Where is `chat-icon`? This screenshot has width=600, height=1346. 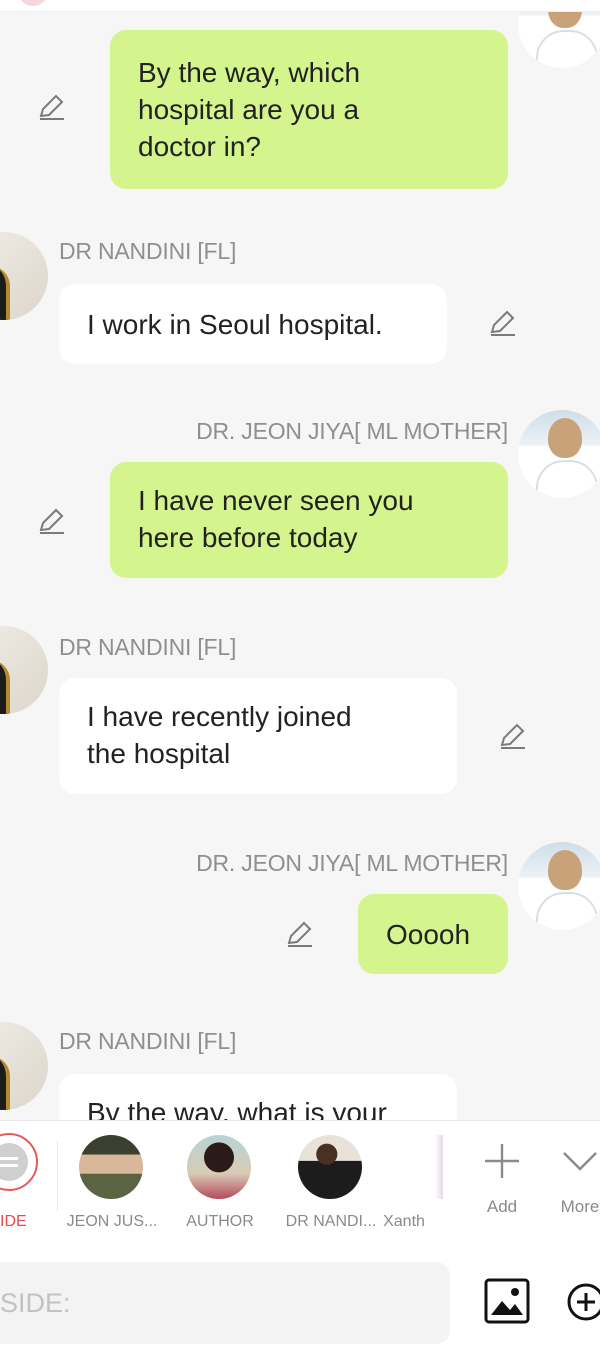 chat-icon is located at coordinates (14, 1162).